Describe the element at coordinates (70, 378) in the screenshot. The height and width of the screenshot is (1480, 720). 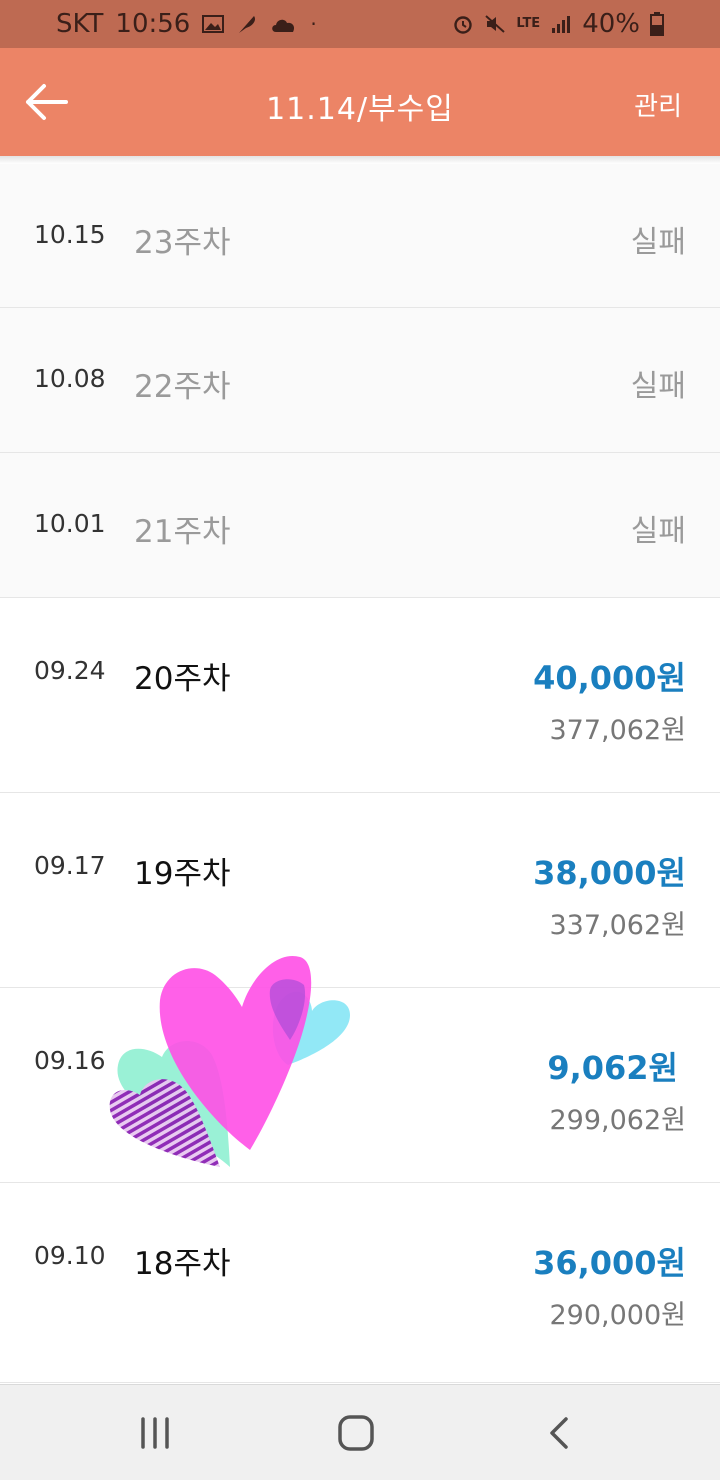
I see `entry-date: 10.08` at that location.